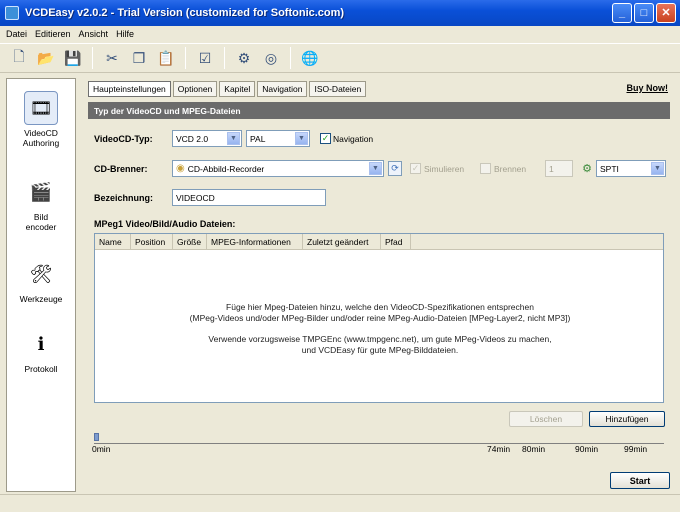  What do you see at coordinates (666, 13) in the screenshot?
I see `close-button: ✕` at bounding box center [666, 13].